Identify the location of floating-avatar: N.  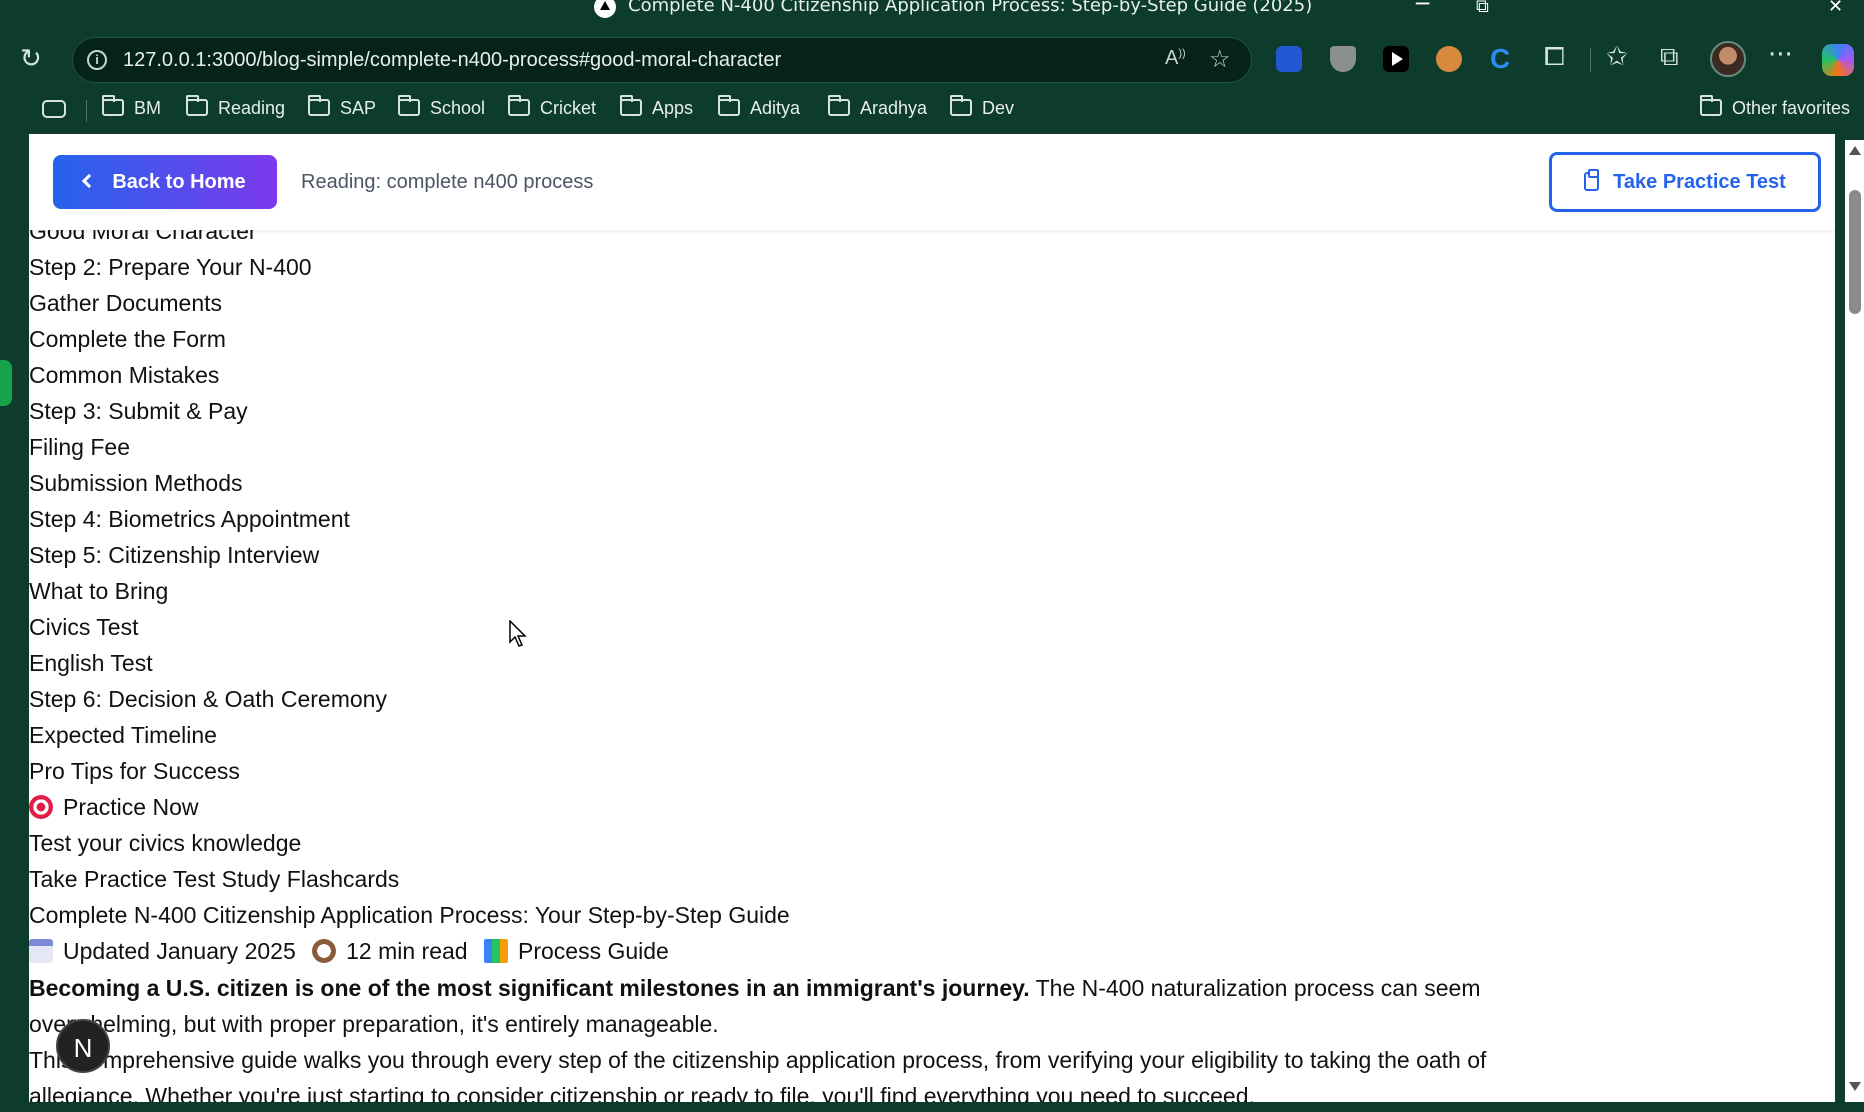
(83, 1046).